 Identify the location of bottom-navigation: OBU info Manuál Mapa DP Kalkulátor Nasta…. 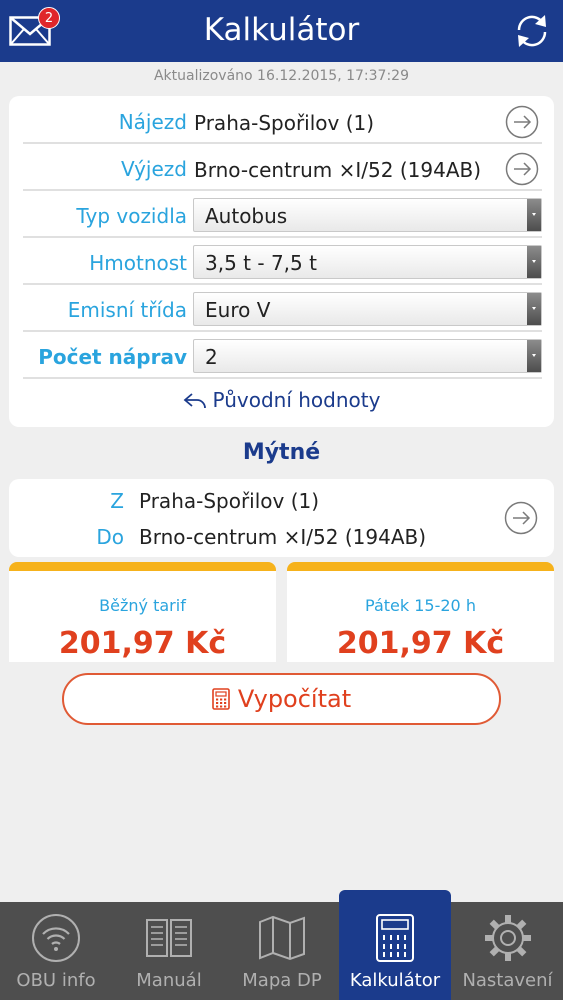
(281, 945).